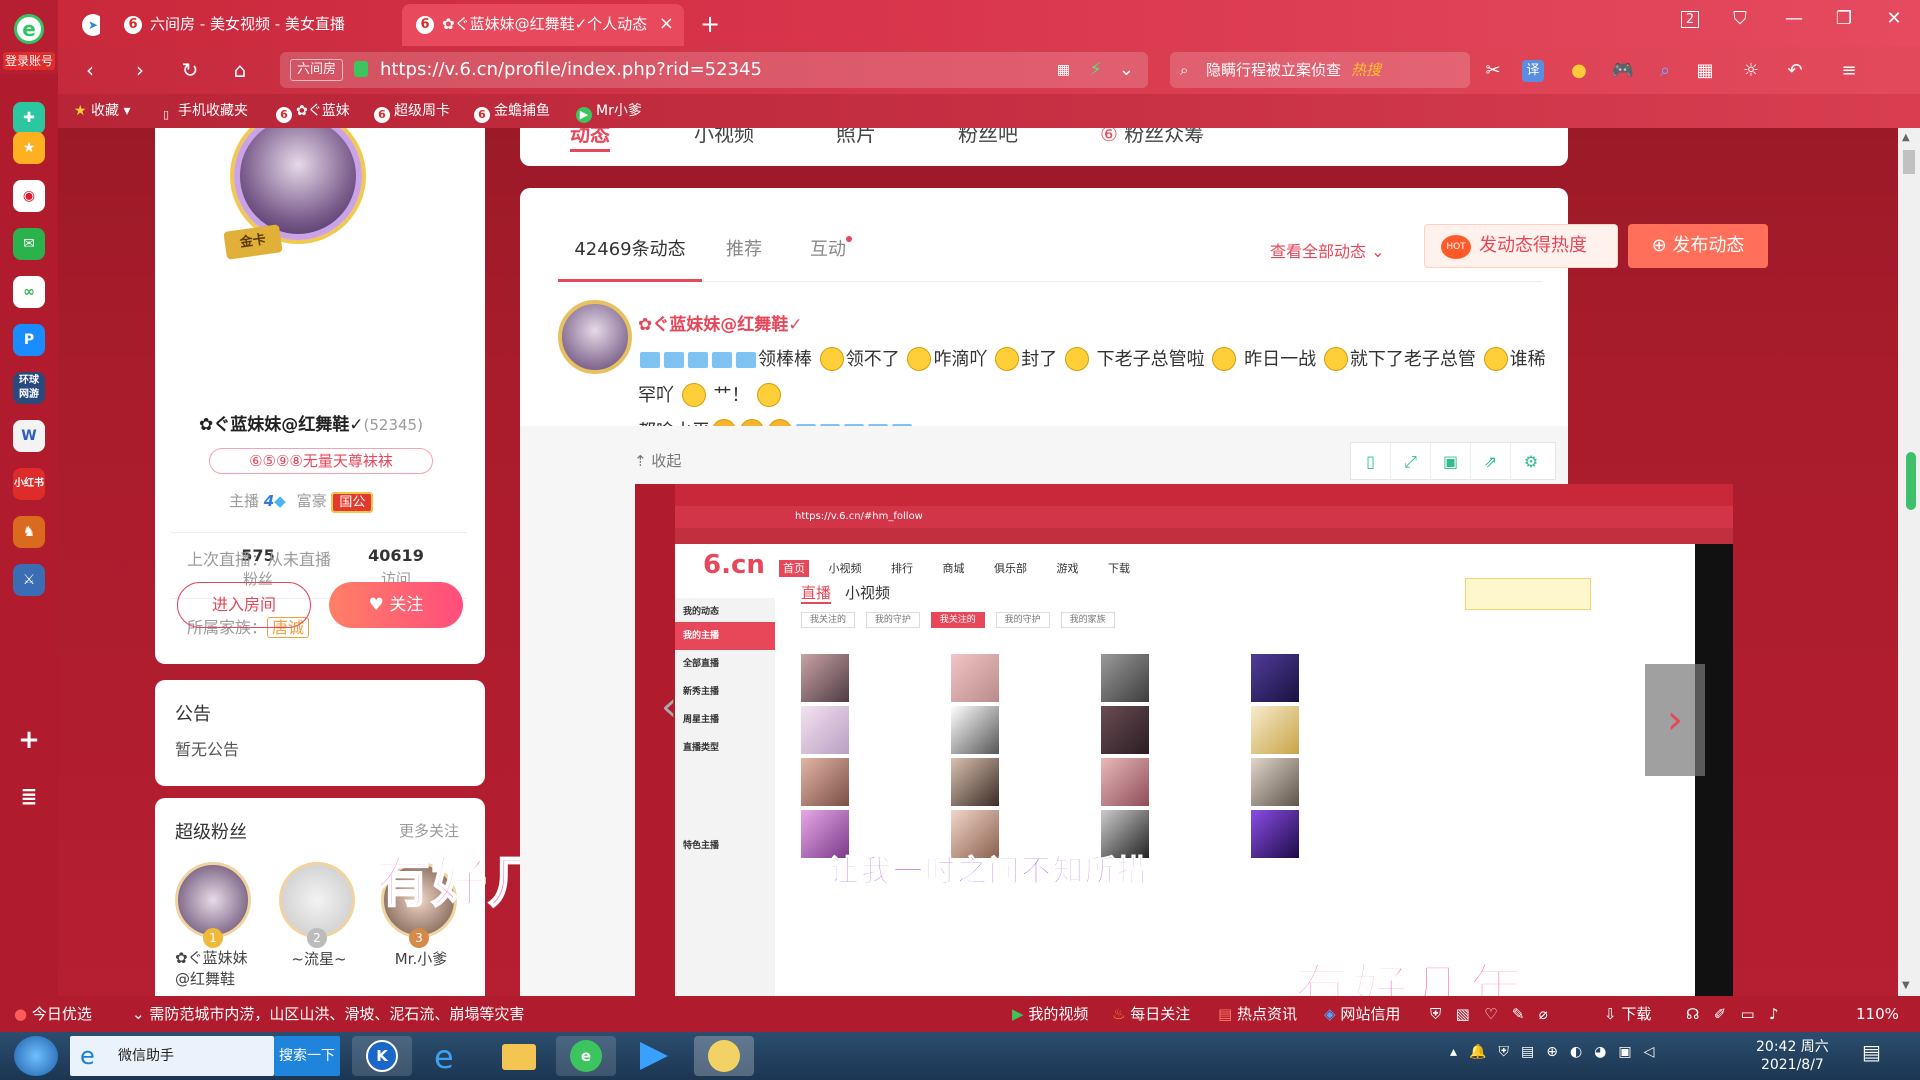 This screenshot has height=1080, width=1920. I want to click on publish-button: ⊕ 发布动态, so click(1698, 246).